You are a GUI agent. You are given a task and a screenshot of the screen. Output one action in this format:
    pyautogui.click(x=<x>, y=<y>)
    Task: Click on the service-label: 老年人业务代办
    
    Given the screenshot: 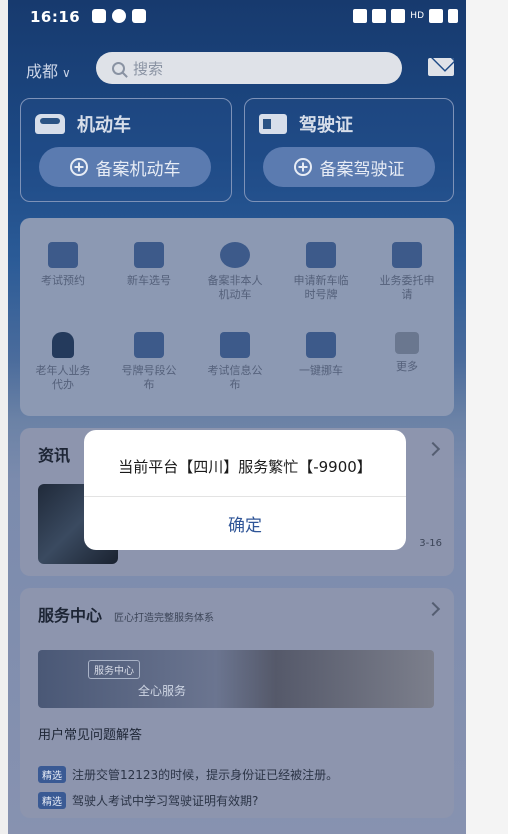 What is the action you would take?
    pyautogui.click(x=63, y=377)
    